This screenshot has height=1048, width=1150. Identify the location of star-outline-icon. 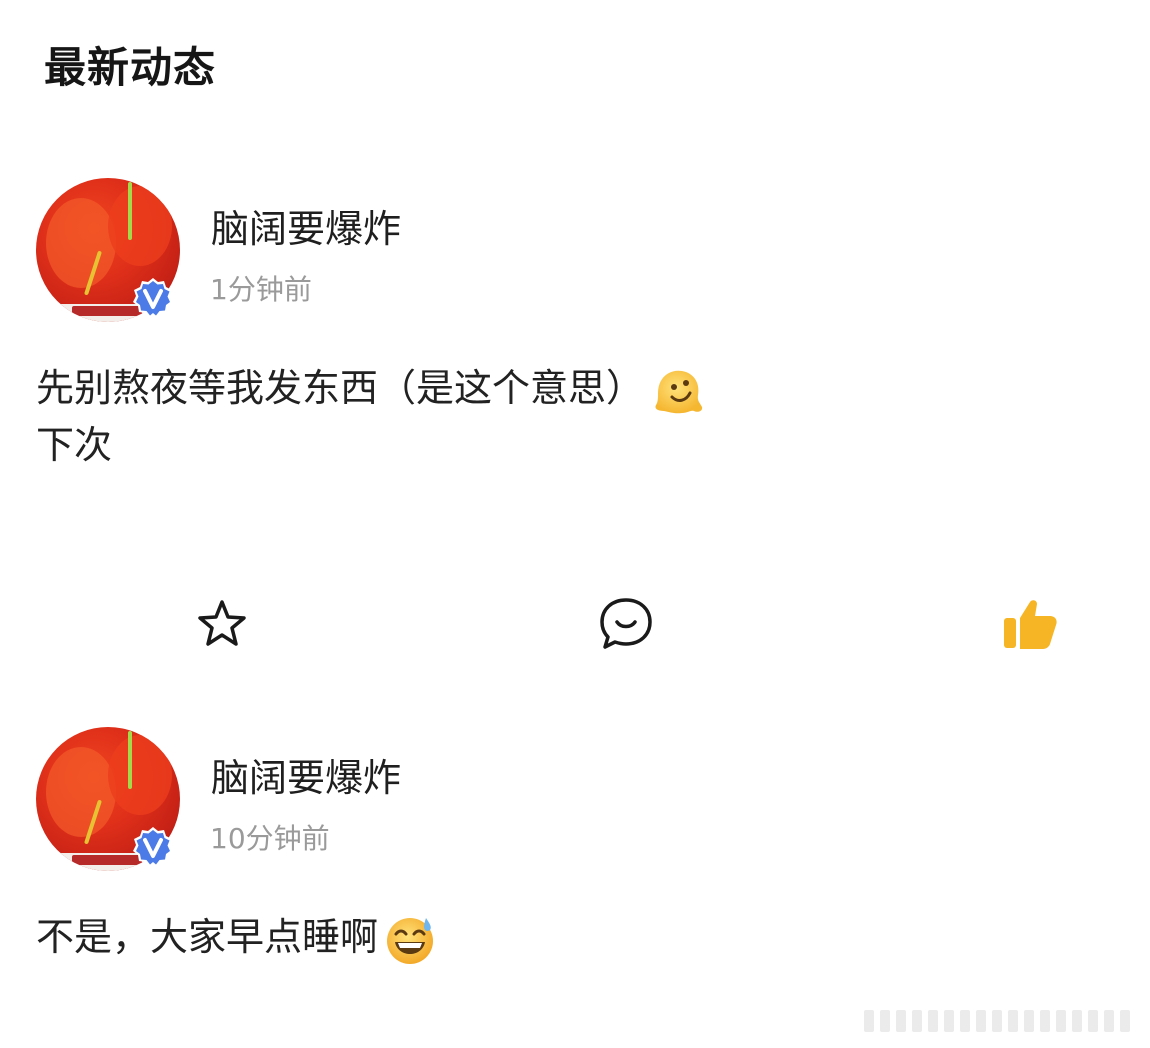
(222, 623).